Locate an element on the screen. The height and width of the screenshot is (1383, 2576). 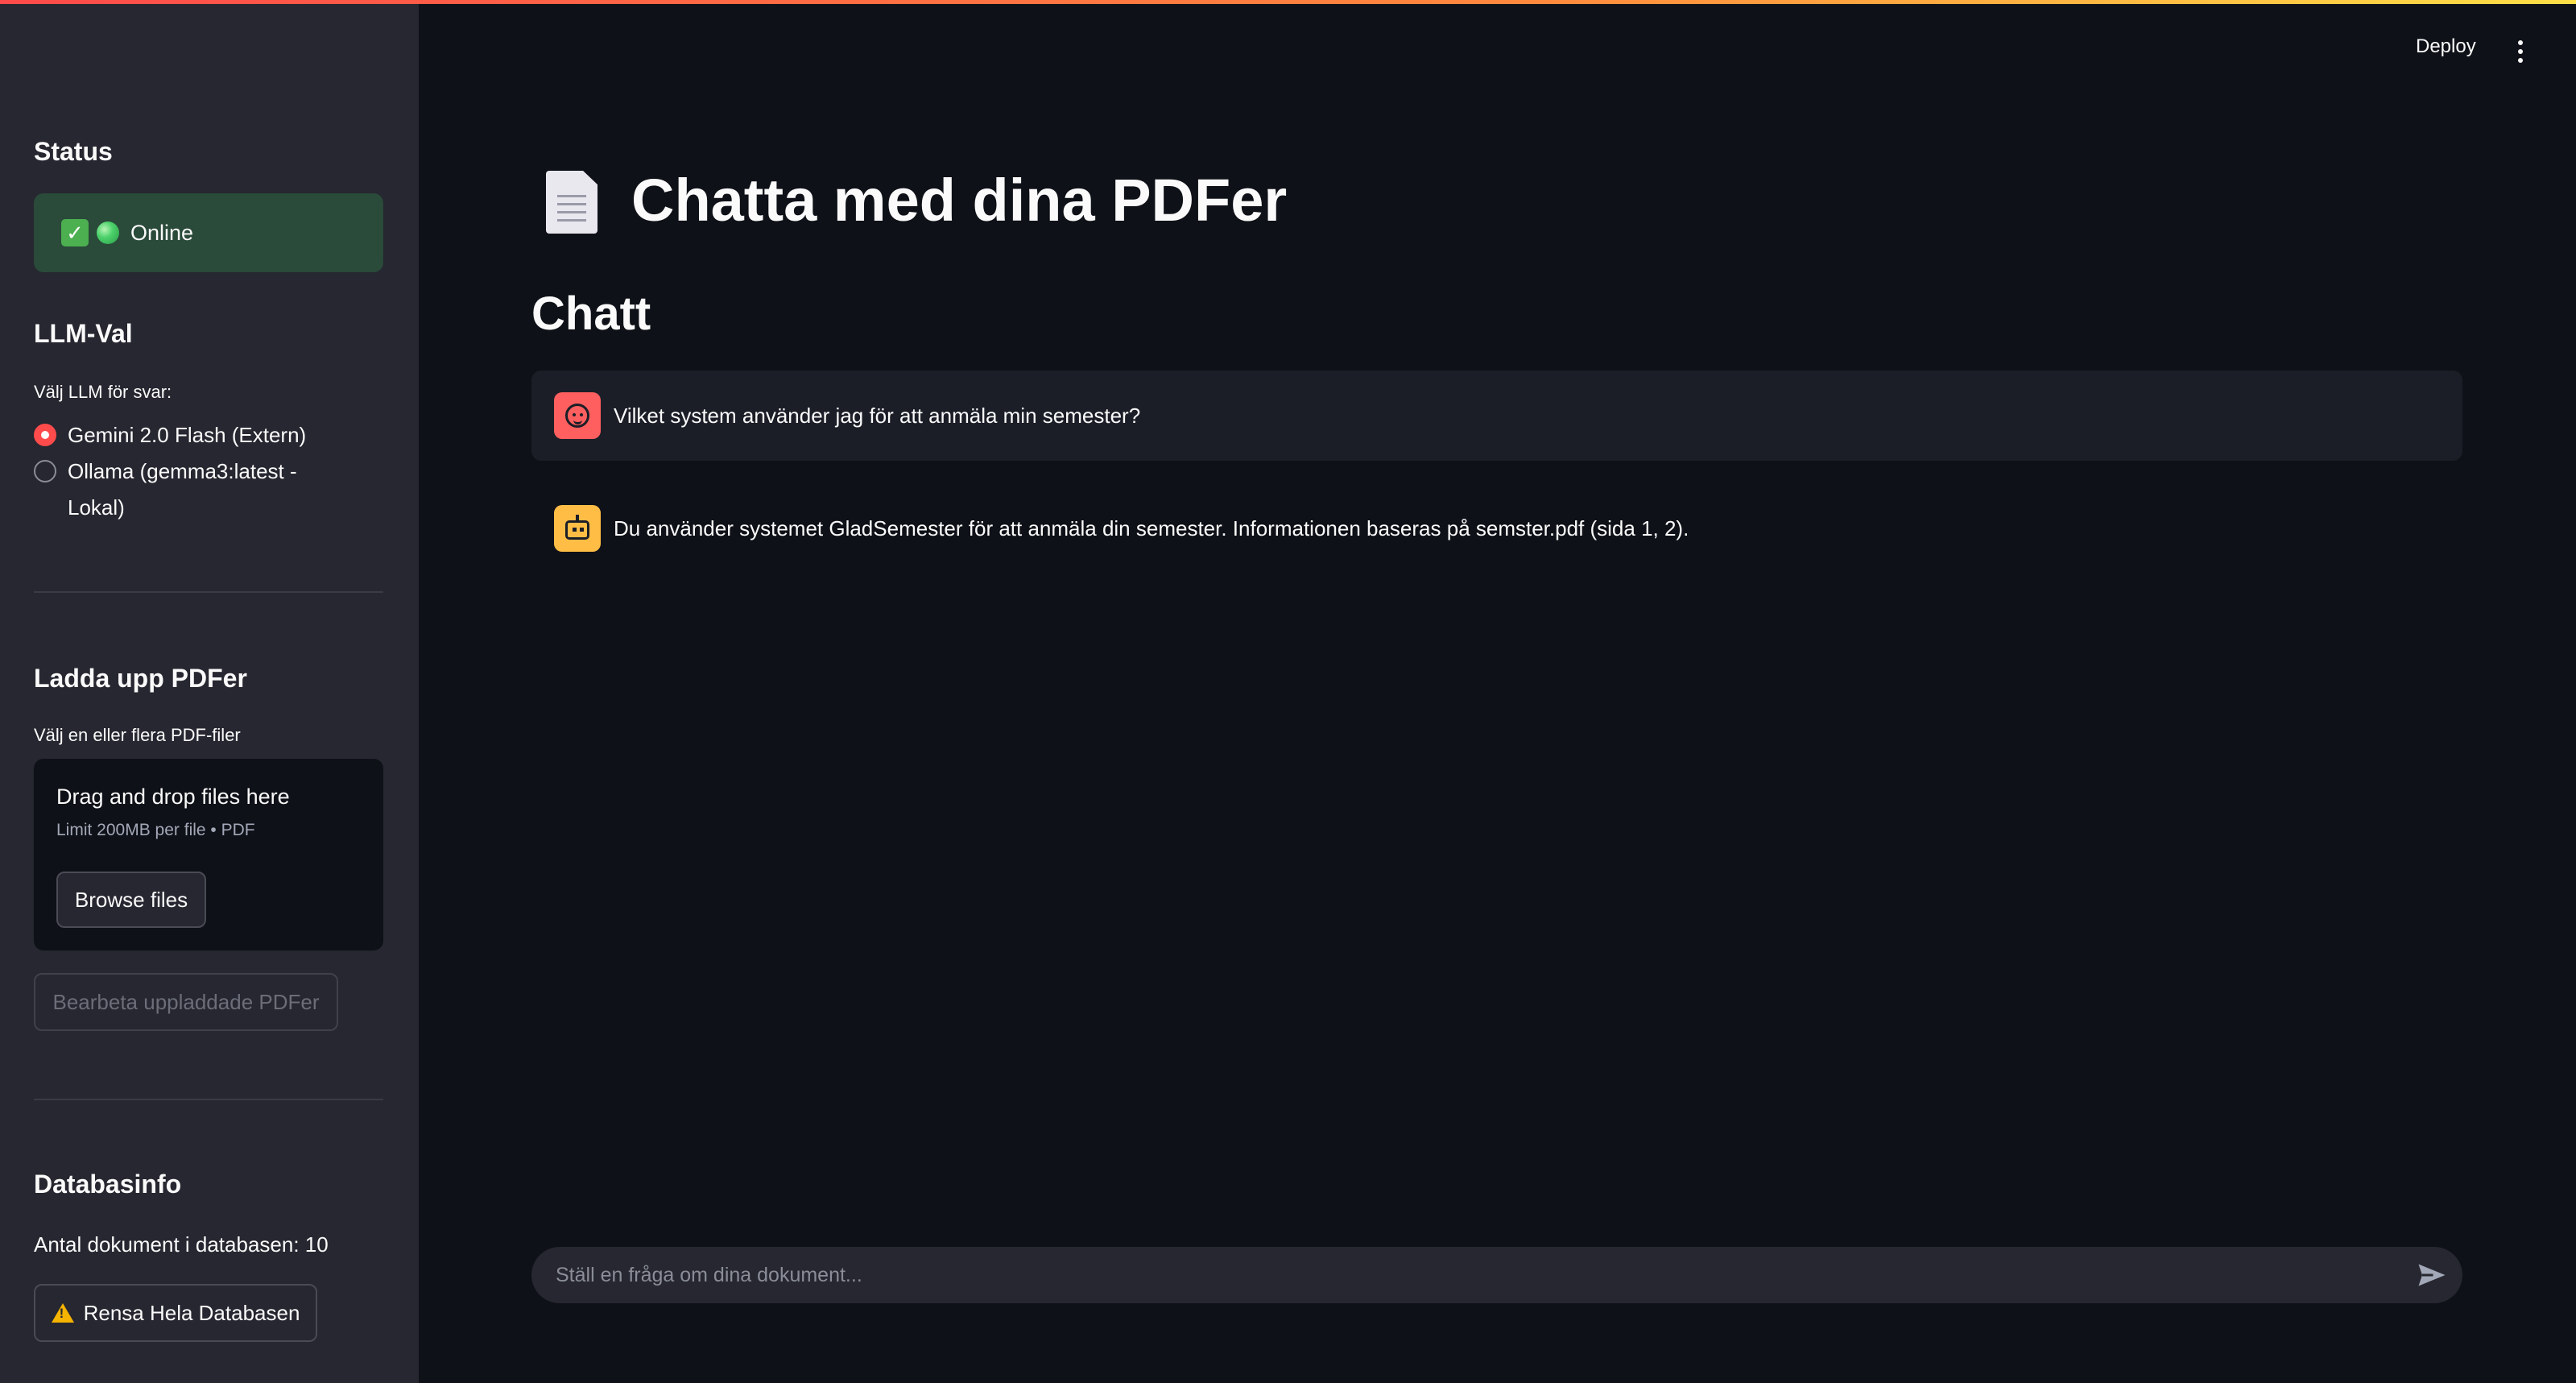
upload-label: Välj en eller flera PDF-filer is located at coordinates (138, 735).